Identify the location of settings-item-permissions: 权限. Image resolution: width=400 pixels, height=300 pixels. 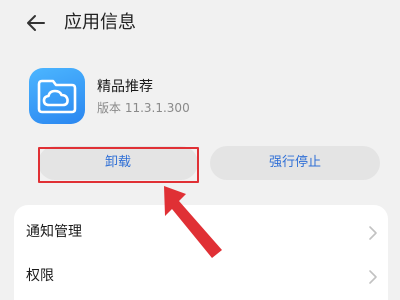
(201, 277).